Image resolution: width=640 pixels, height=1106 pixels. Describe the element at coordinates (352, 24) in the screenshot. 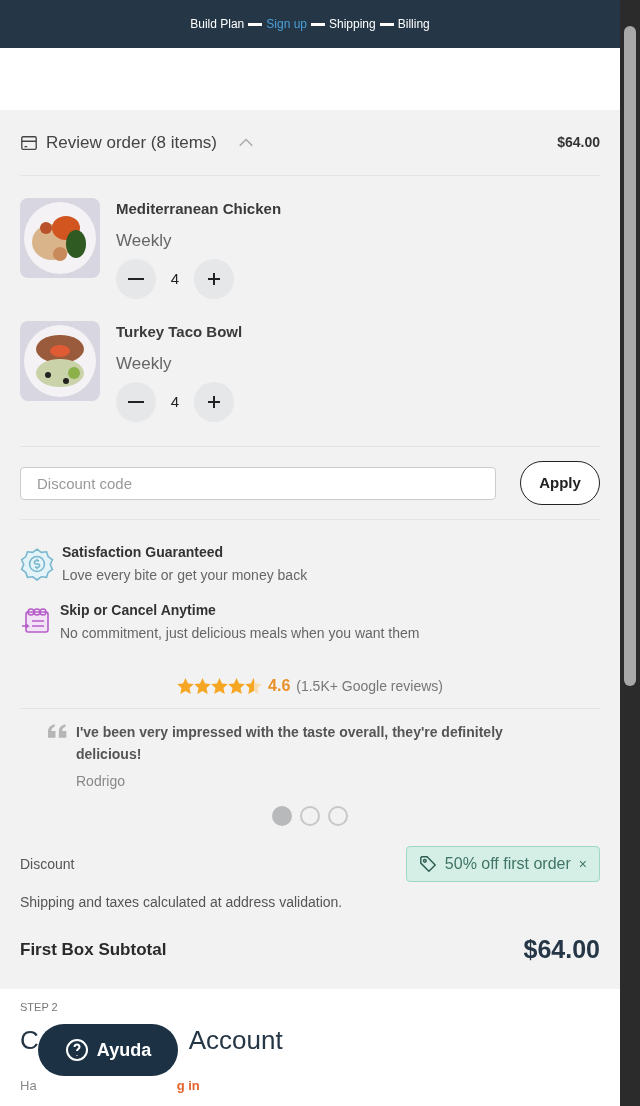

I see `progress-step: Shipping` at that location.